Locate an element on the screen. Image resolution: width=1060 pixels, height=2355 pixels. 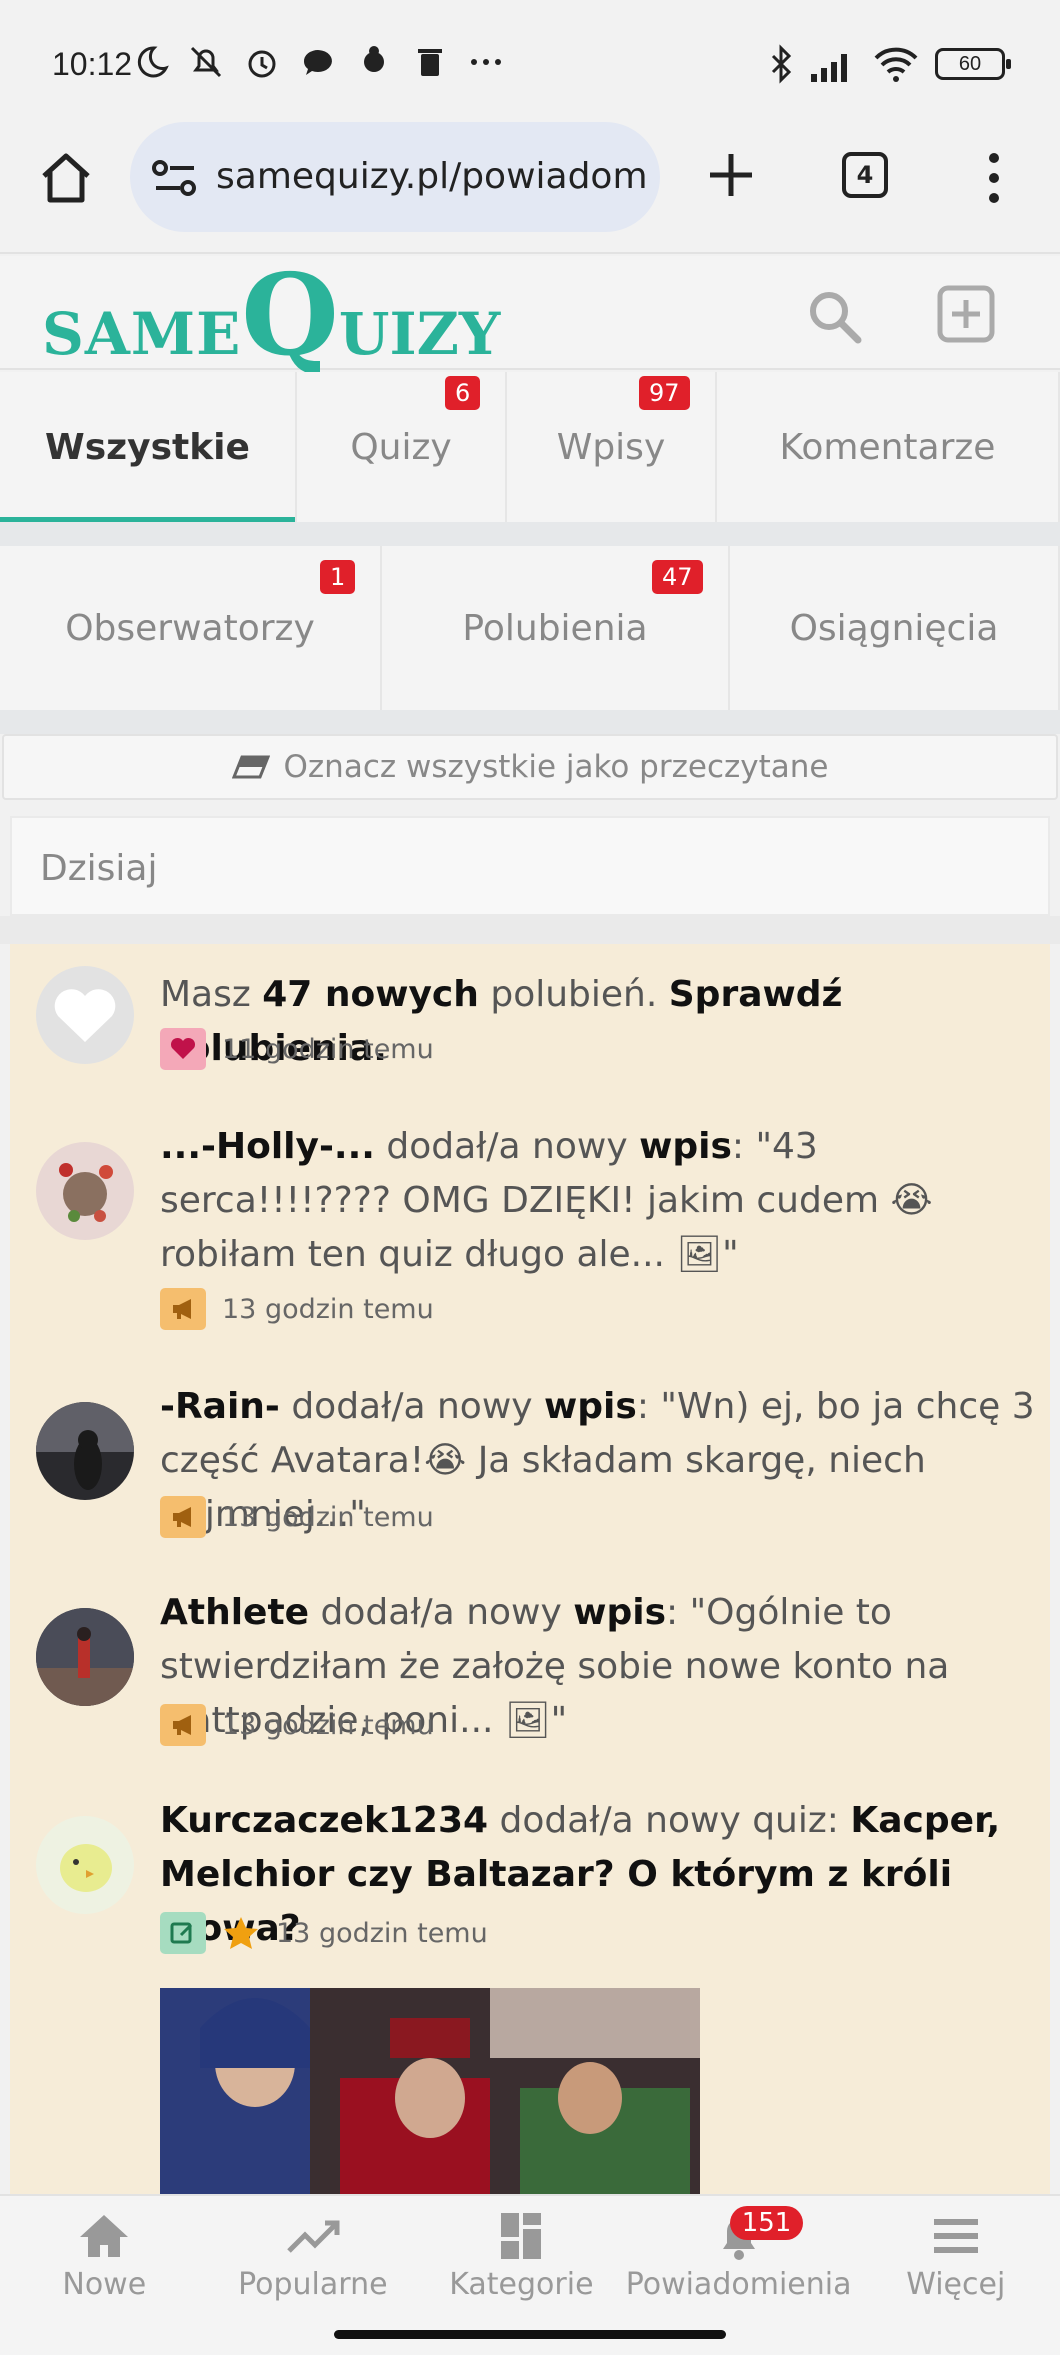
tab-label: Obserwatorzy is located at coordinates (190, 628).